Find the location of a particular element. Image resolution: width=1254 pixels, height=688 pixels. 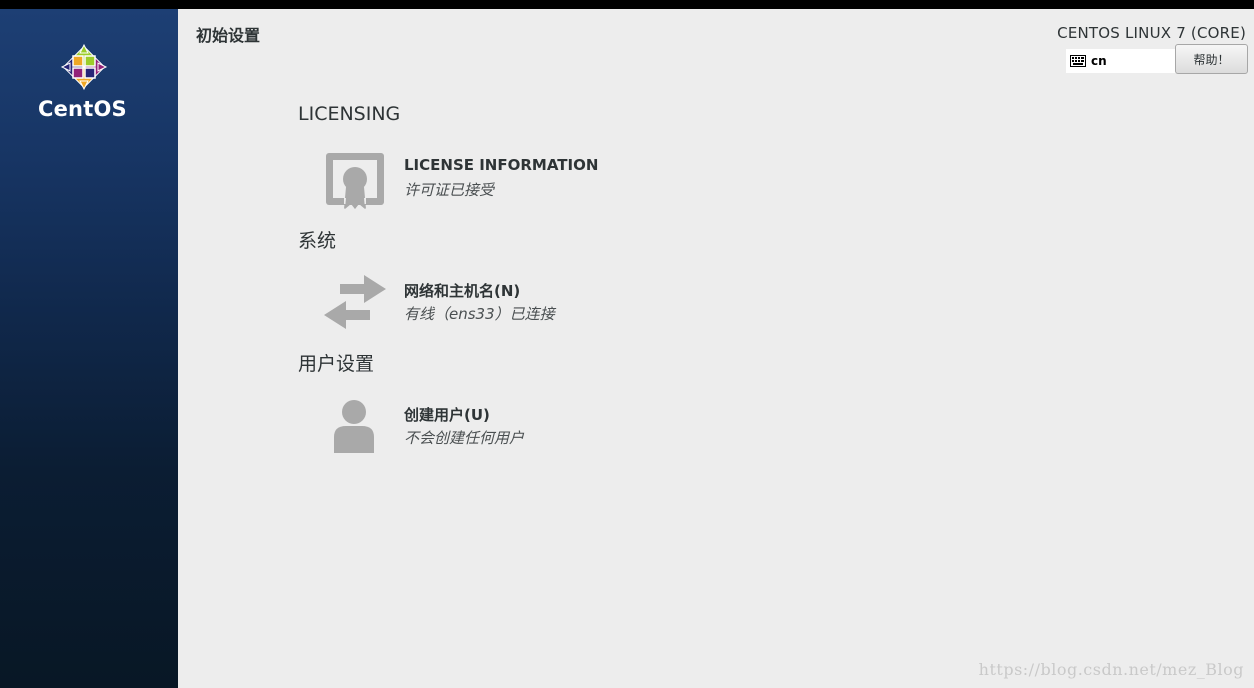

spoke-create-user: 创建用户(U) 不会创建任何用户 is located at coordinates (518, 430).